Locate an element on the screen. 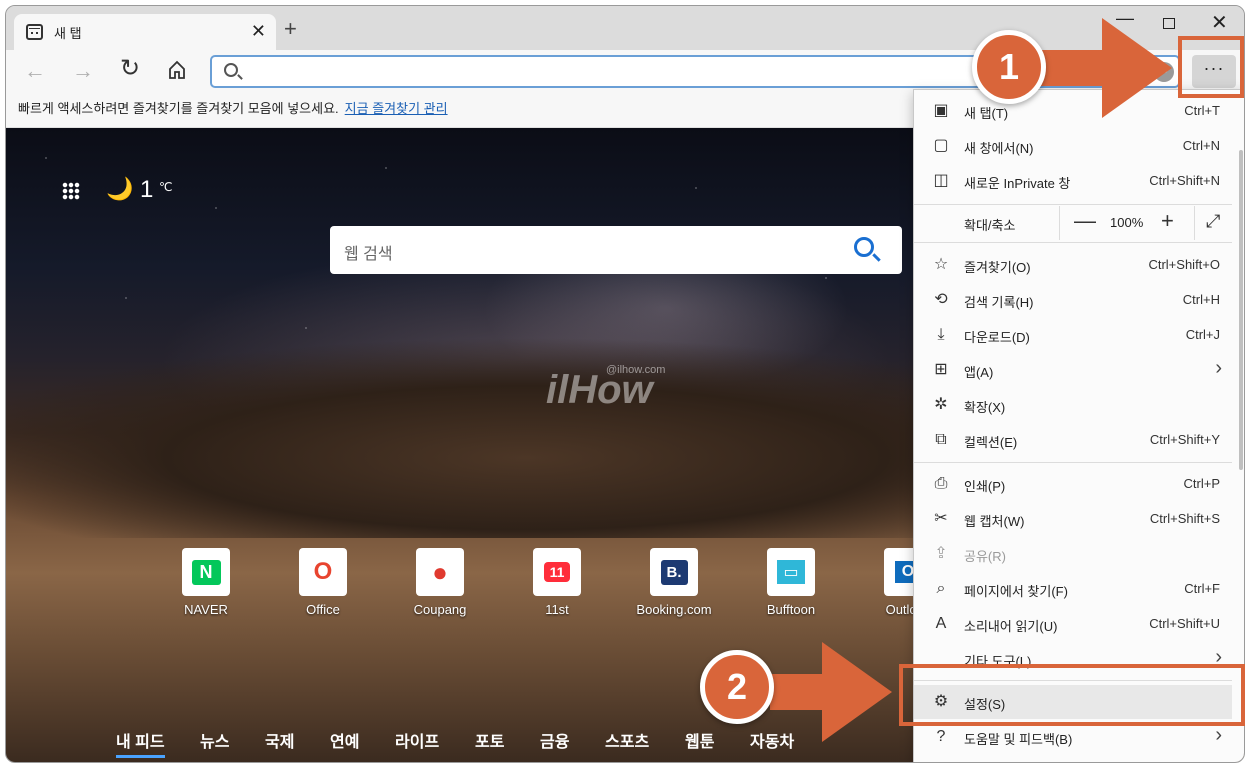 Image resolution: width=1250 pixels, height=768 pixels. help-icon: ? is located at coordinates (941, 736).